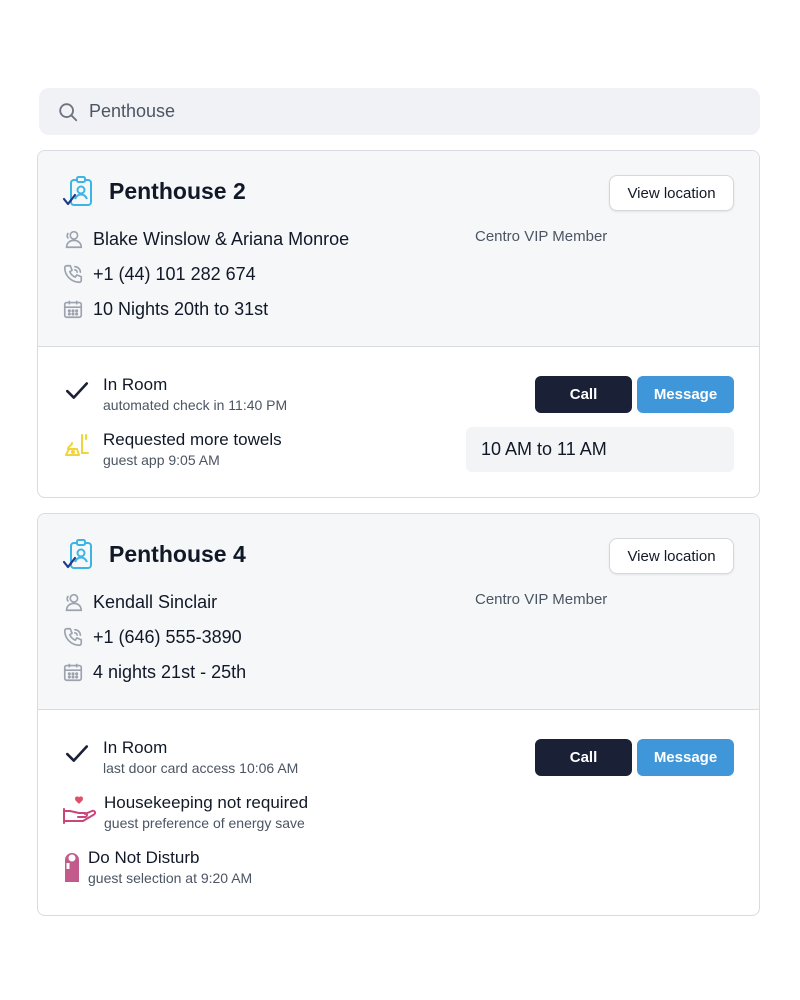 The height and width of the screenshot is (1000, 800). I want to click on stay-row: 4 nights 21st - 25th, so click(154, 672).